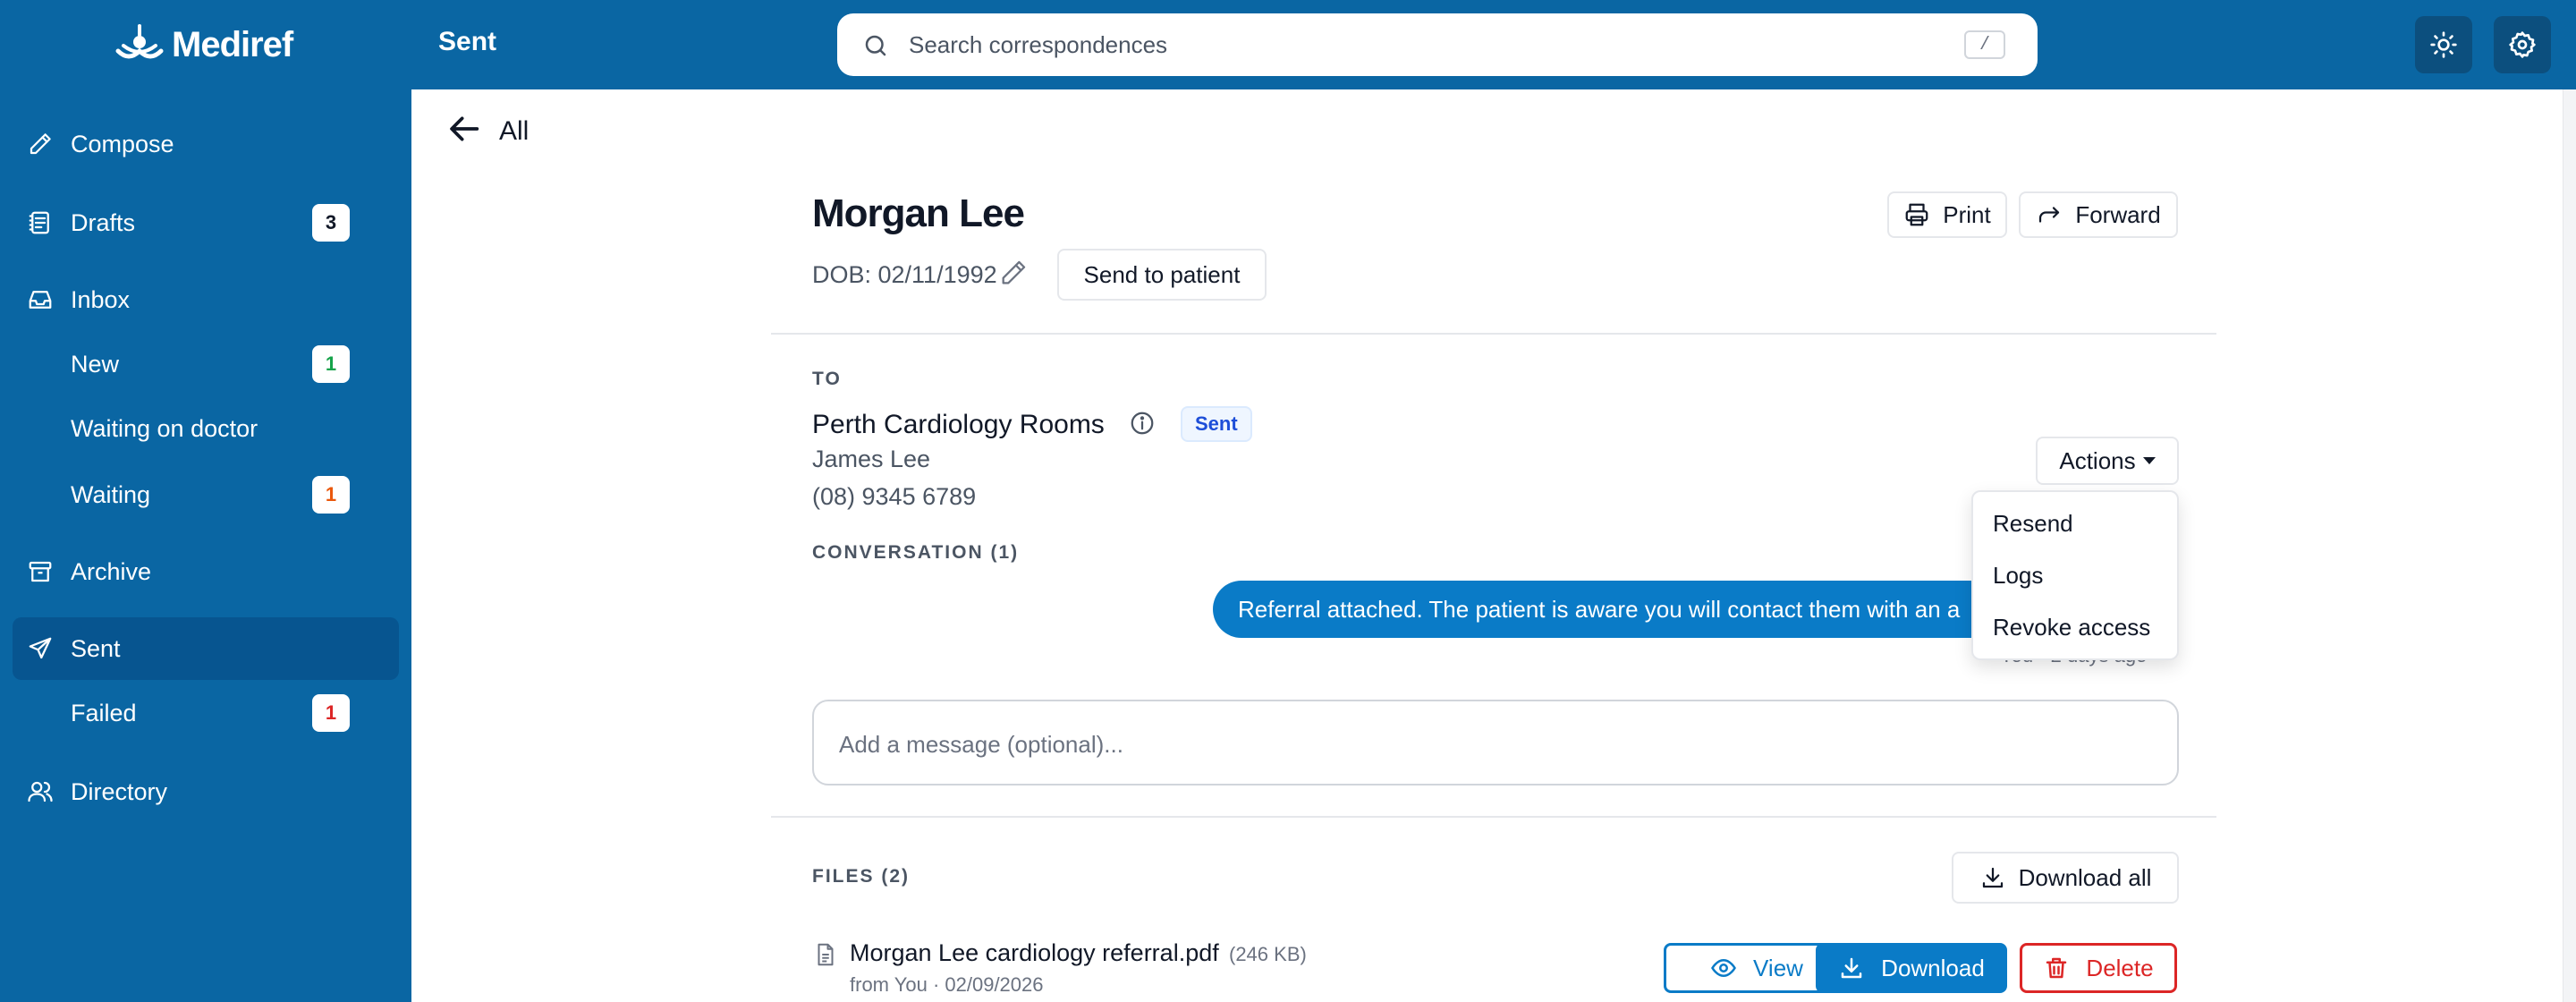 This screenshot has height=1002, width=2576. I want to click on app-logo: Mediref, so click(203, 45).